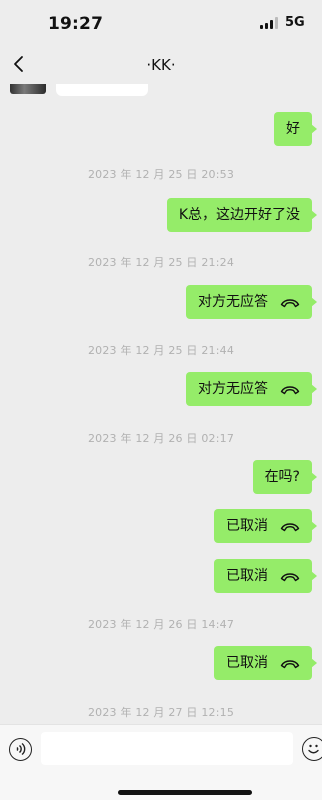  What do you see at coordinates (161, 712) in the screenshot?
I see `message-timestamp: 2023 年 12 月 27 日 12:15` at bounding box center [161, 712].